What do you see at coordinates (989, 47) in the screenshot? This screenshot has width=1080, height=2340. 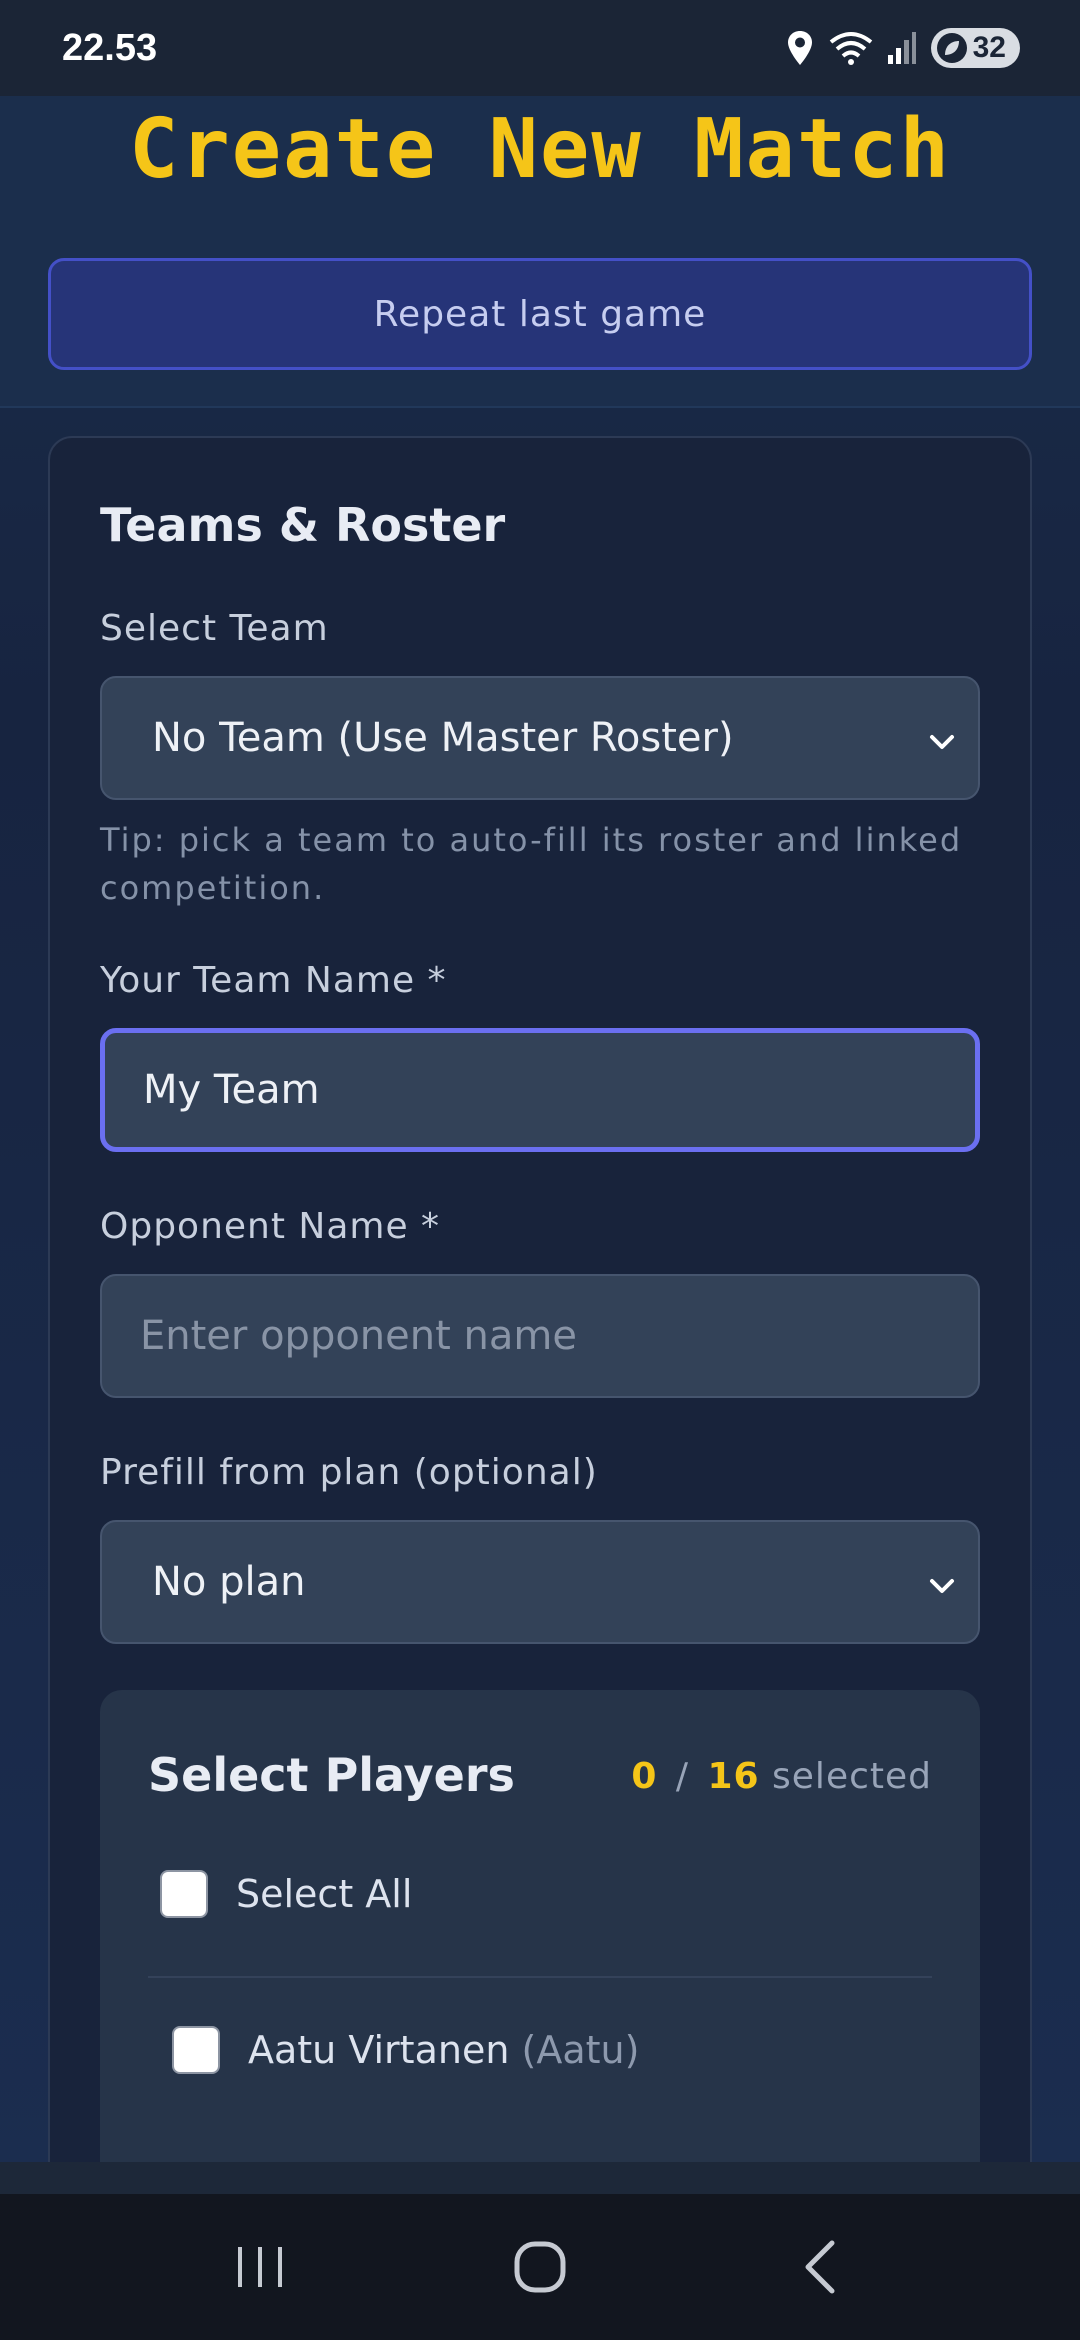 I see `battery-level: 32` at bounding box center [989, 47].